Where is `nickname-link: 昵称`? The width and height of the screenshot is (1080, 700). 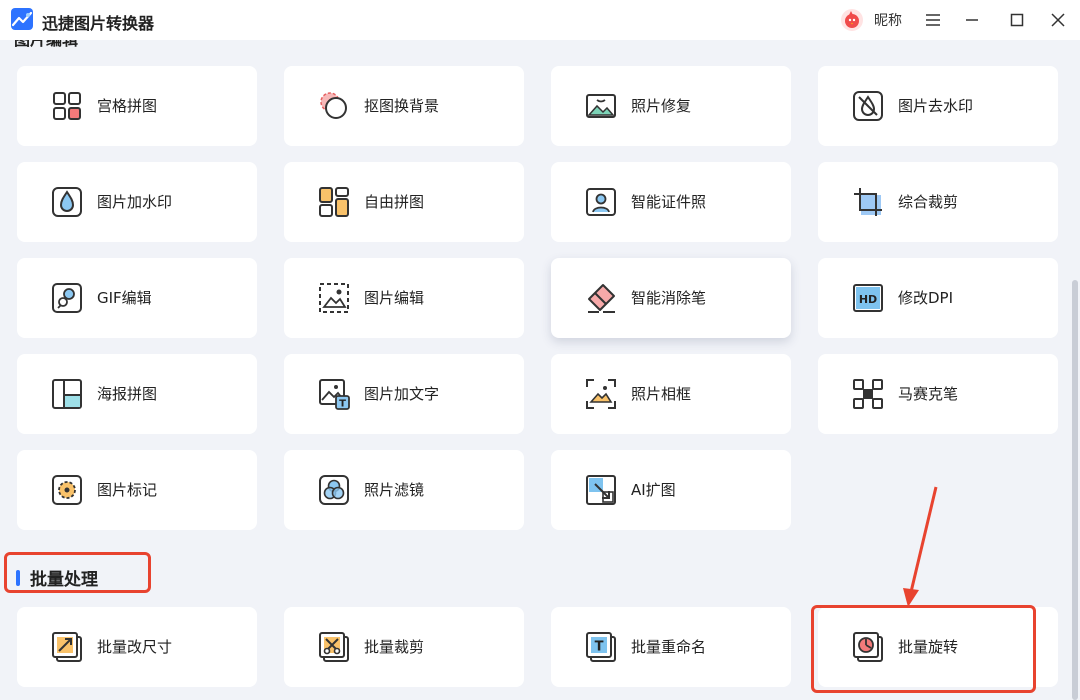 nickname-link: 昵称 is located at coordinates (888, 20).